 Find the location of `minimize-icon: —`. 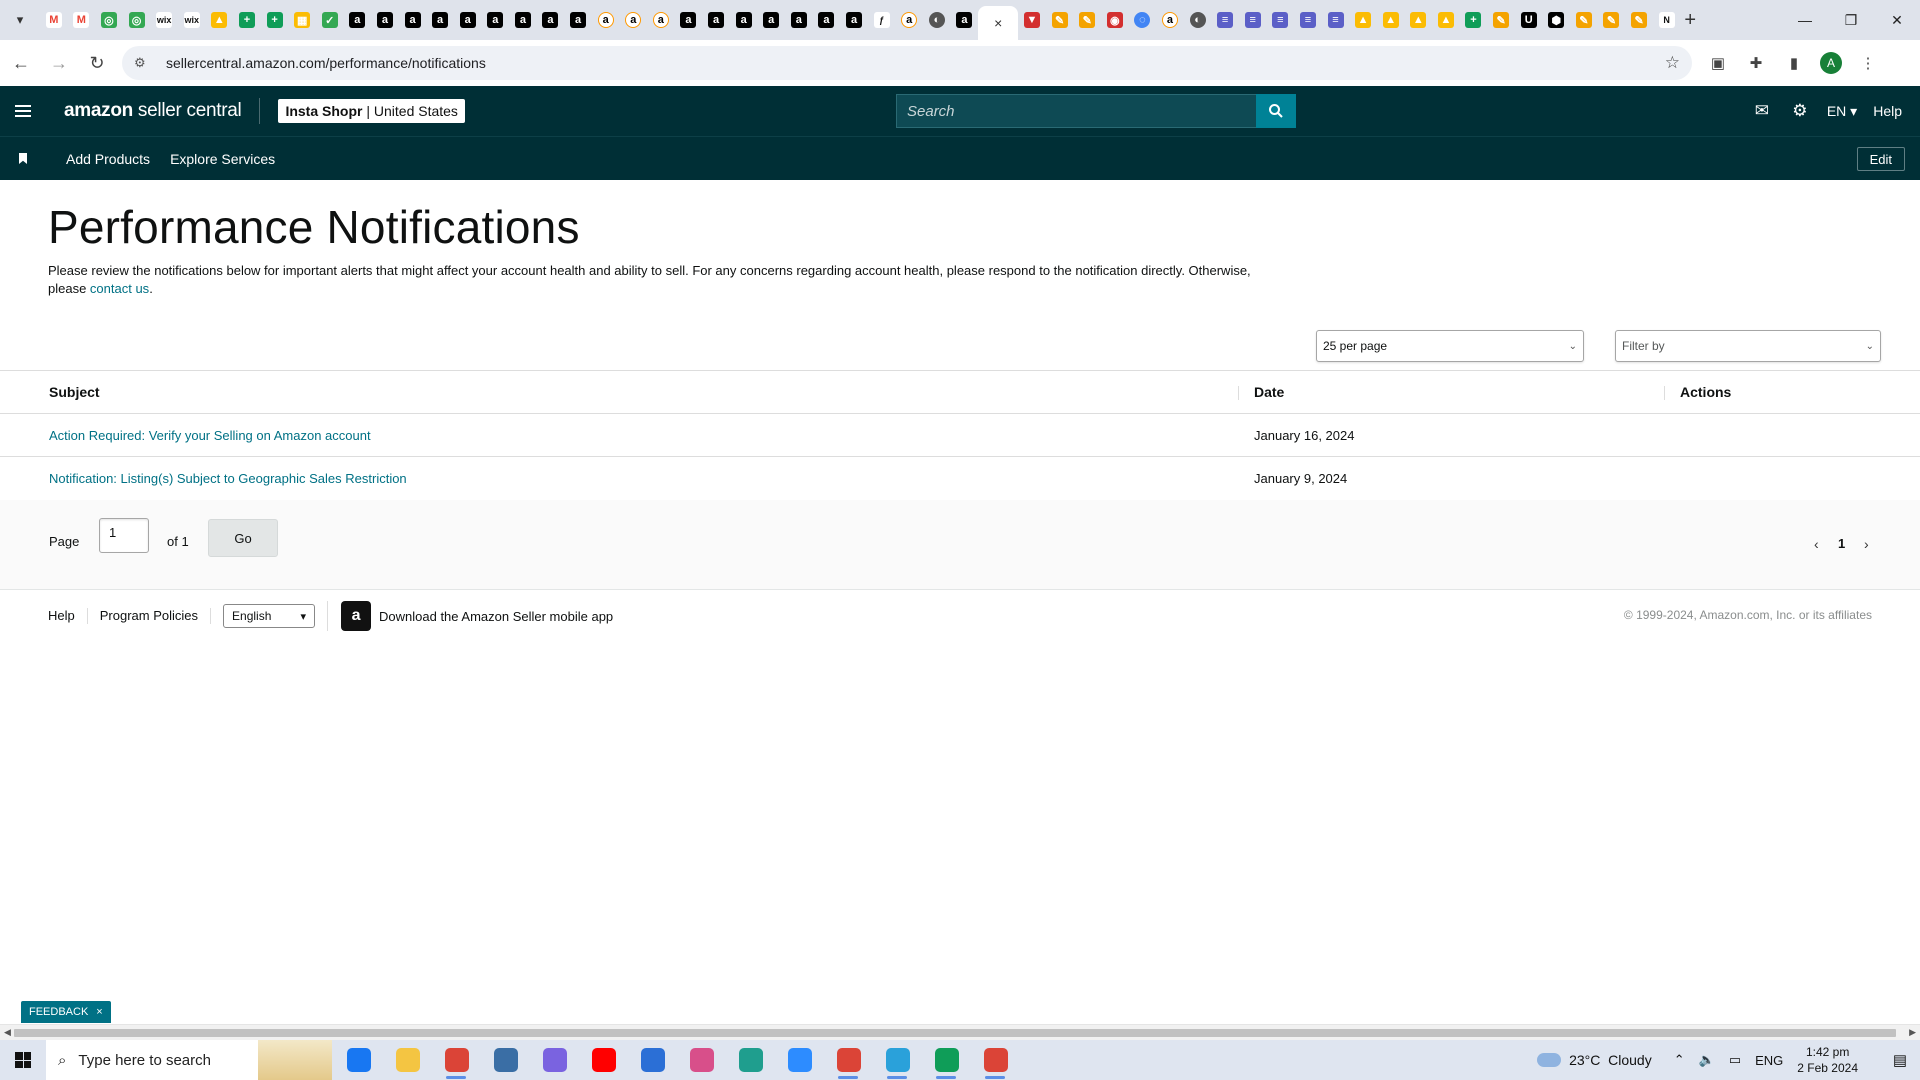

minimize-icon: — is located at coordinates (1805, 20).